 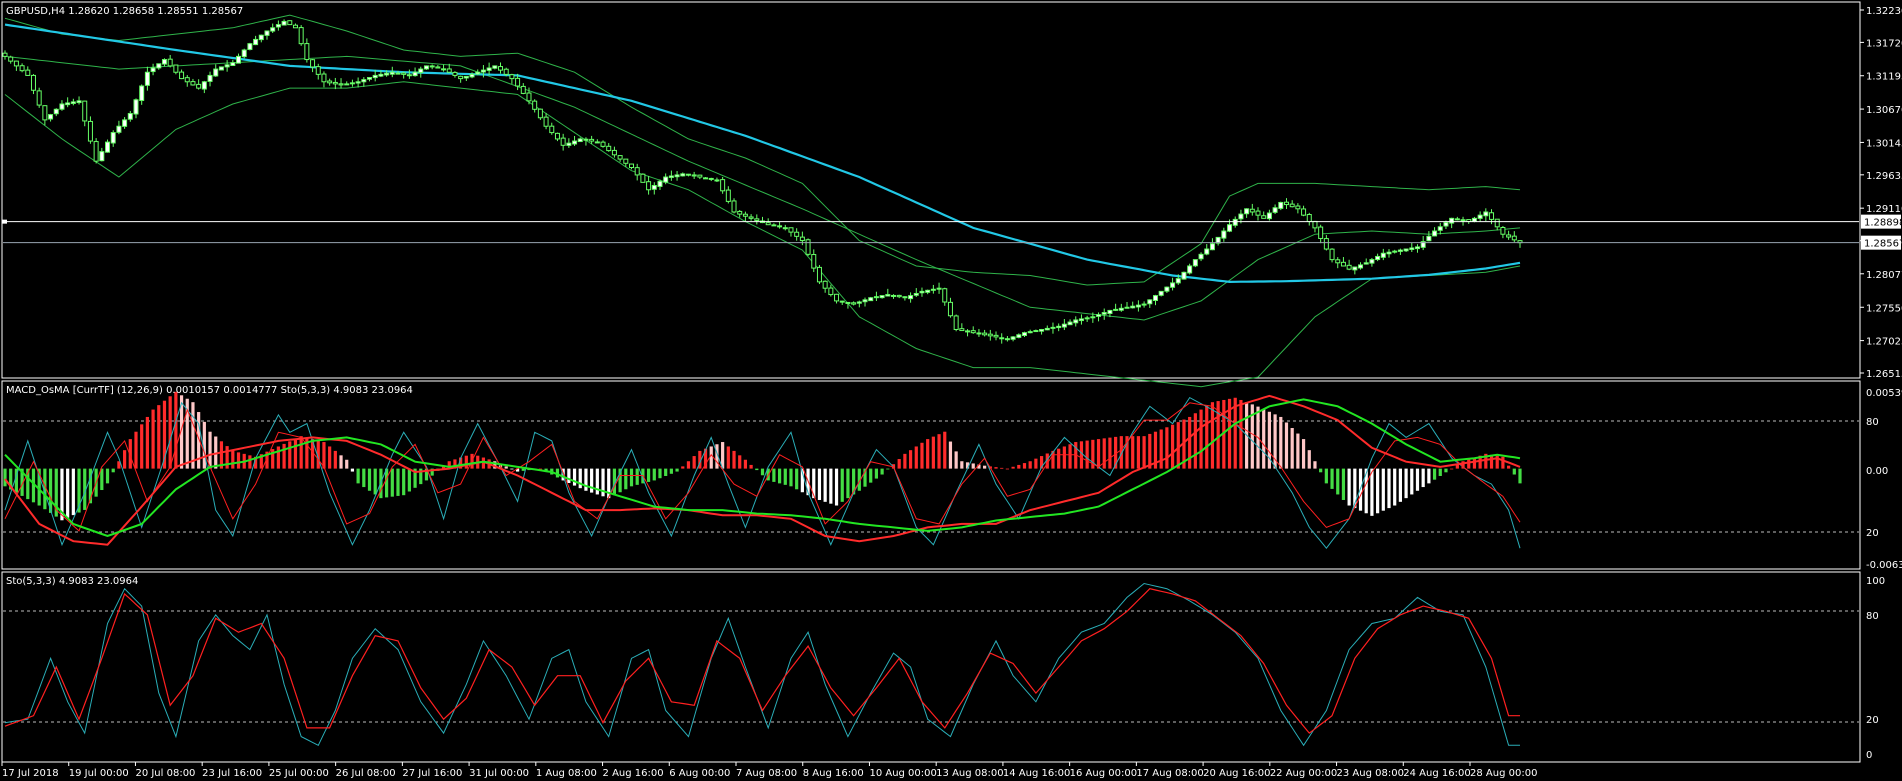 What do you see at coordinates (1883, 223) in the screenshot?
I see `hline-price-tag: 1.28898` at bounding box center [1883, 223].